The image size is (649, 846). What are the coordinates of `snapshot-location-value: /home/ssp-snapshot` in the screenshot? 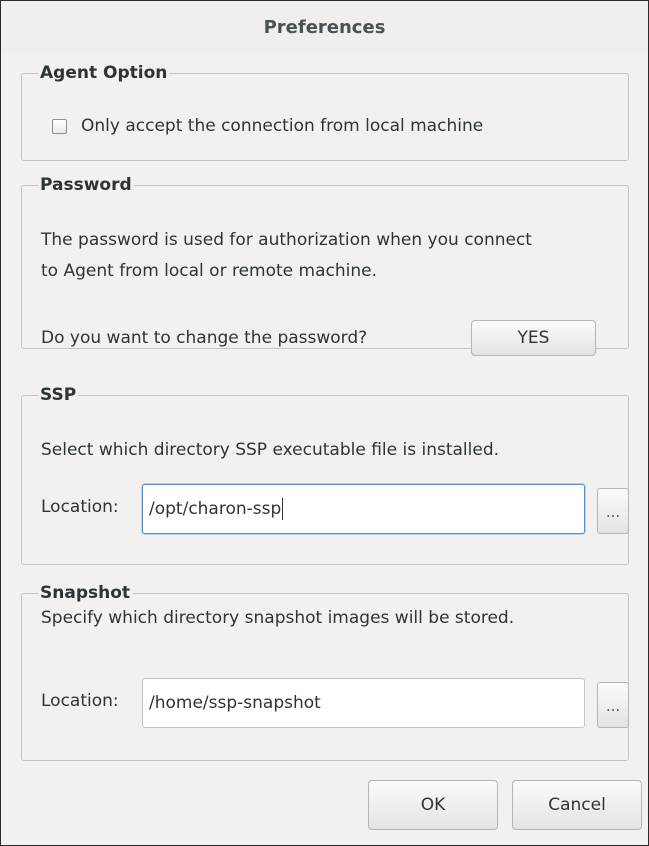 It's located at (235, 703).